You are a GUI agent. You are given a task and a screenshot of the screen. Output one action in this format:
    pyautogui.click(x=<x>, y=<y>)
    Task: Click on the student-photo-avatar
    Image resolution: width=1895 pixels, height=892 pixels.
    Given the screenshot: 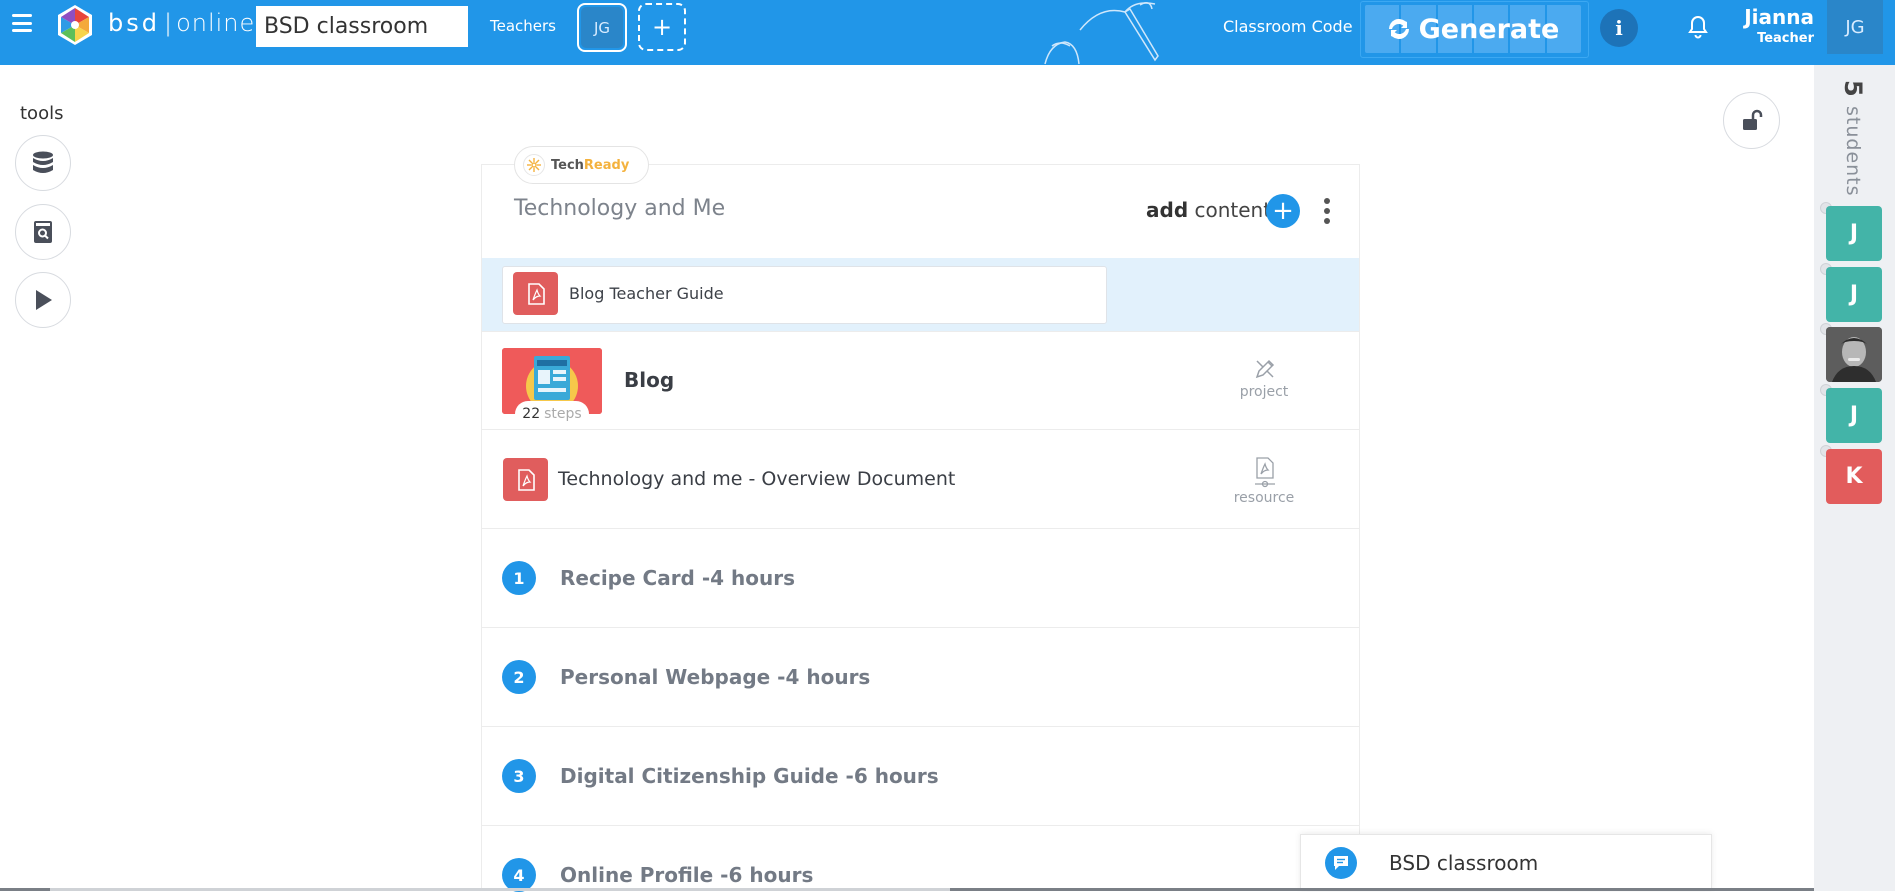 What is the action you would take?
    pyautogui.click(x=1854, y=354)
    